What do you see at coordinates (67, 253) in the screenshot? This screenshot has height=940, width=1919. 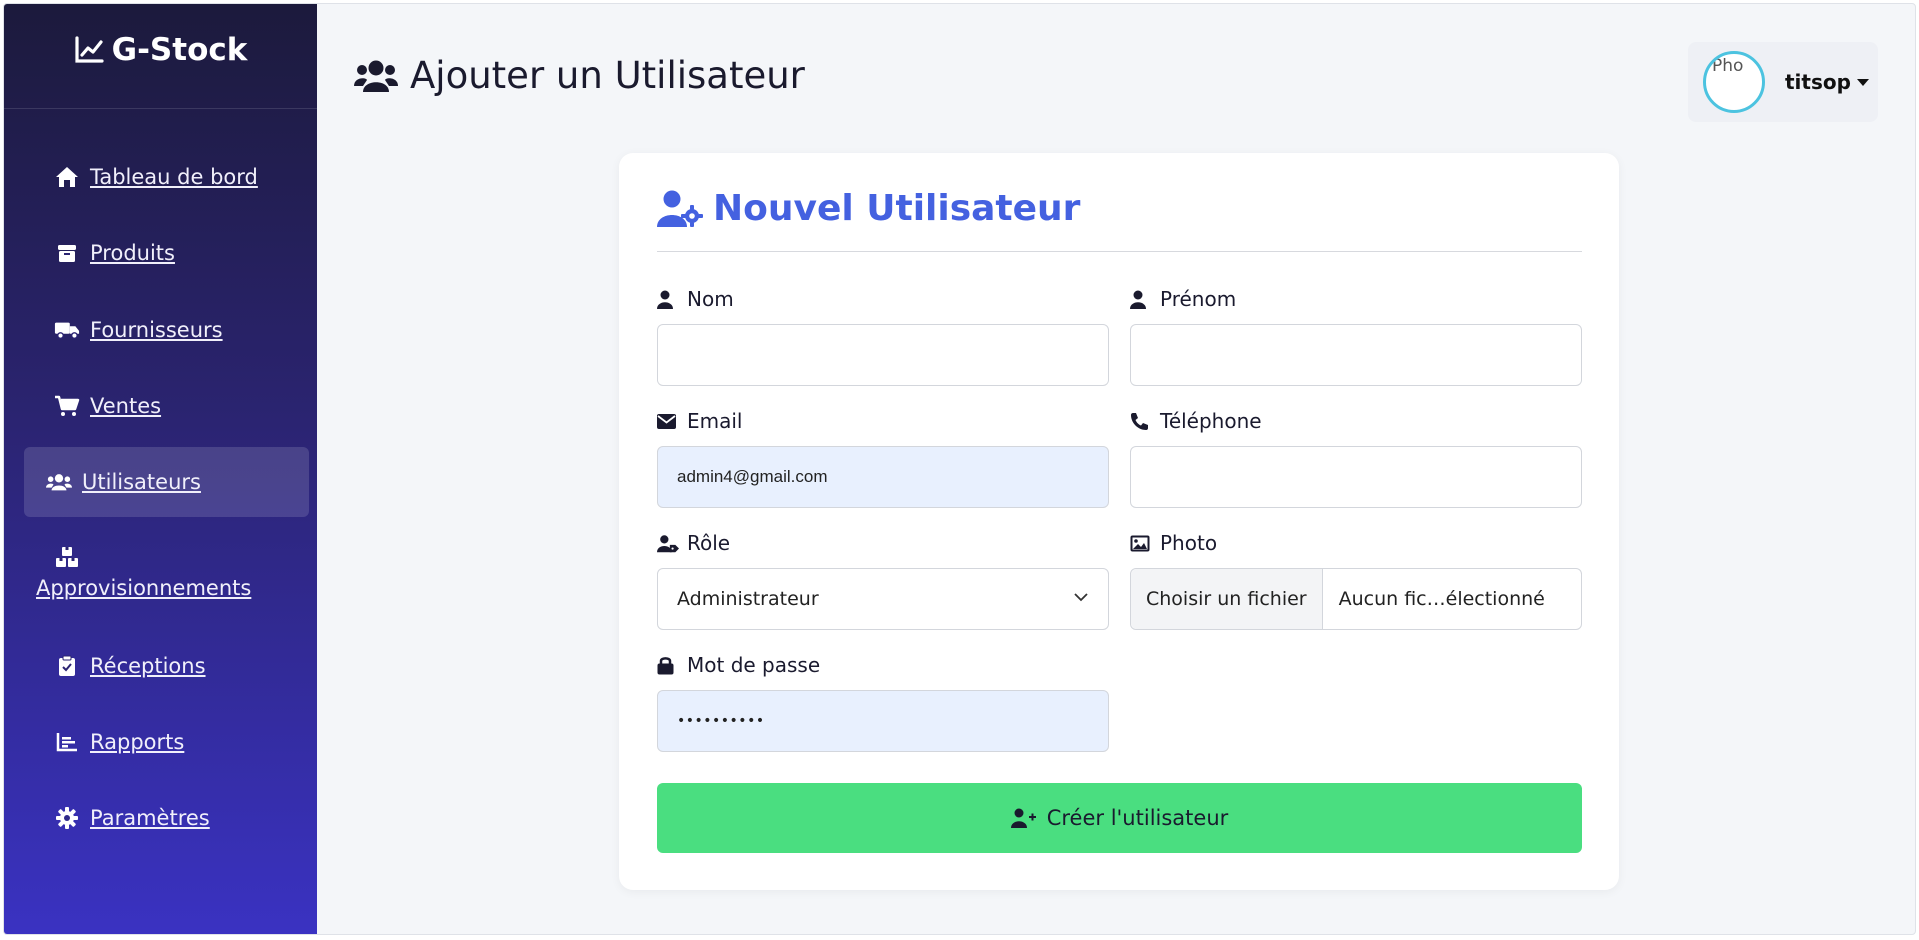 I see `box-icon` at bounding box center [67, 253].